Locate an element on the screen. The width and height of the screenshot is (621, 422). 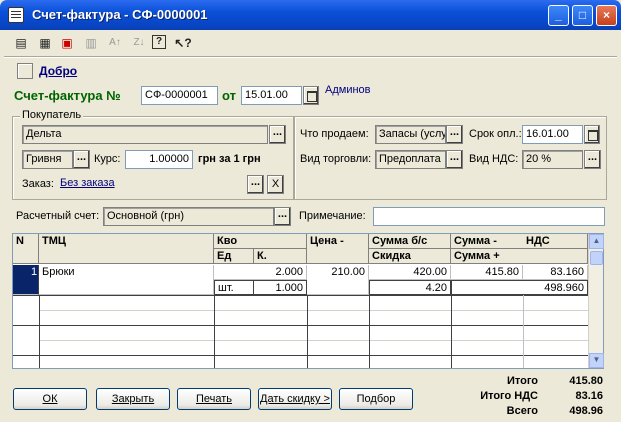
sort-descending-icon: Z↓ is located at coordinates (139, 43).